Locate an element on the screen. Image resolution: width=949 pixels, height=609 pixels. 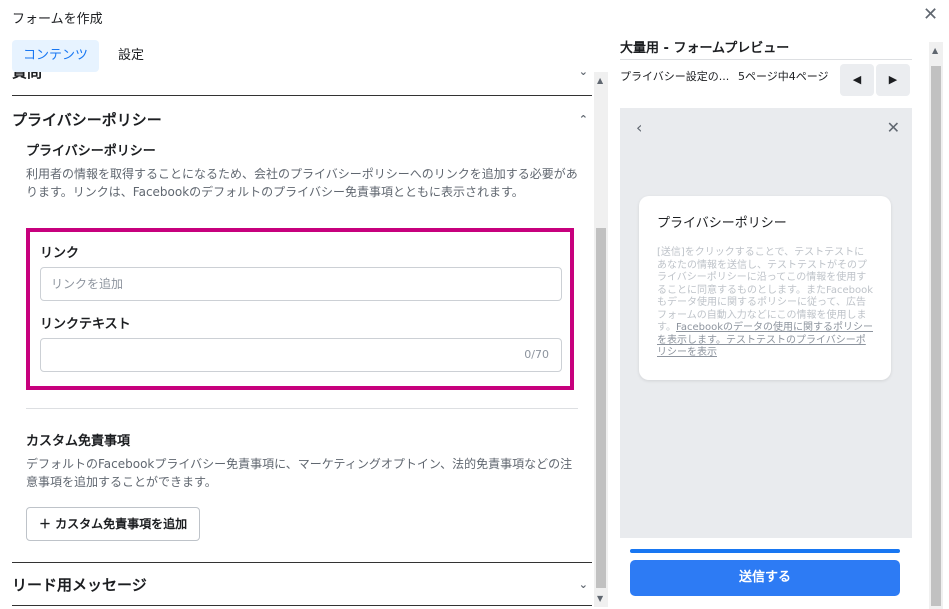
progress-bar is located at coordinates (765, 551).